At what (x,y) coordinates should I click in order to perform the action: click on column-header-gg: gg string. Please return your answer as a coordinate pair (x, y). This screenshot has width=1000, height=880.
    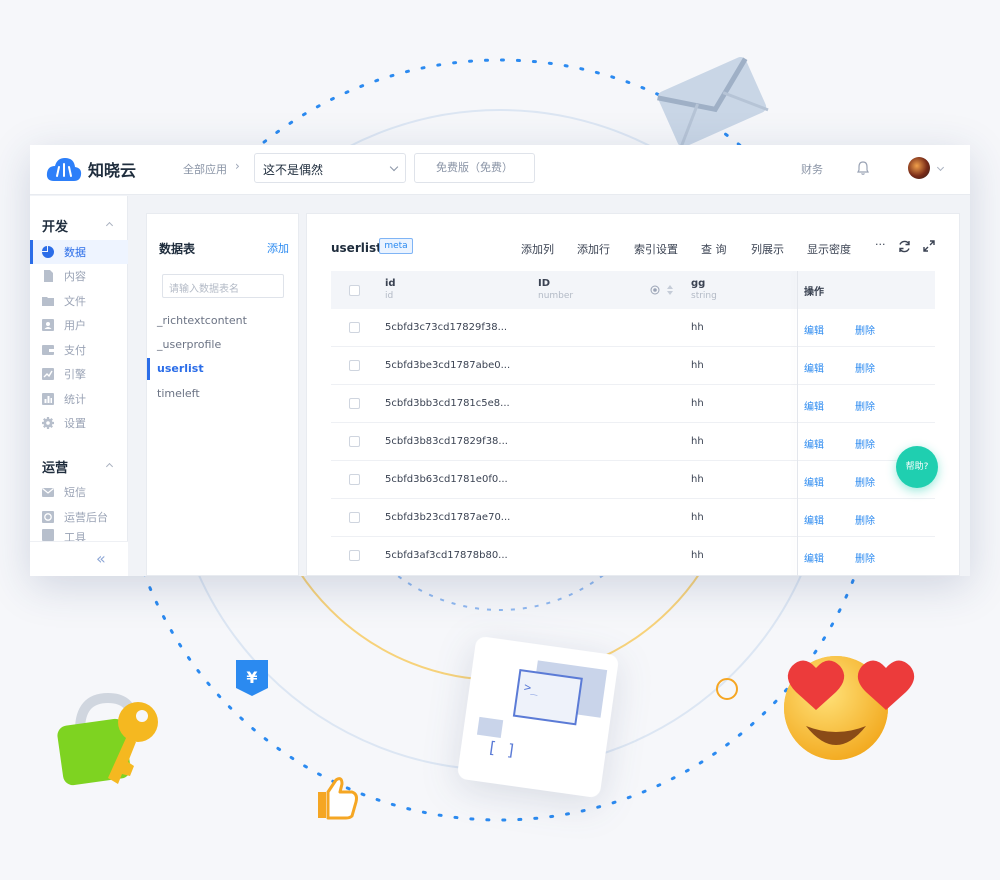
    Looking at the image, I should click on (704, 289).